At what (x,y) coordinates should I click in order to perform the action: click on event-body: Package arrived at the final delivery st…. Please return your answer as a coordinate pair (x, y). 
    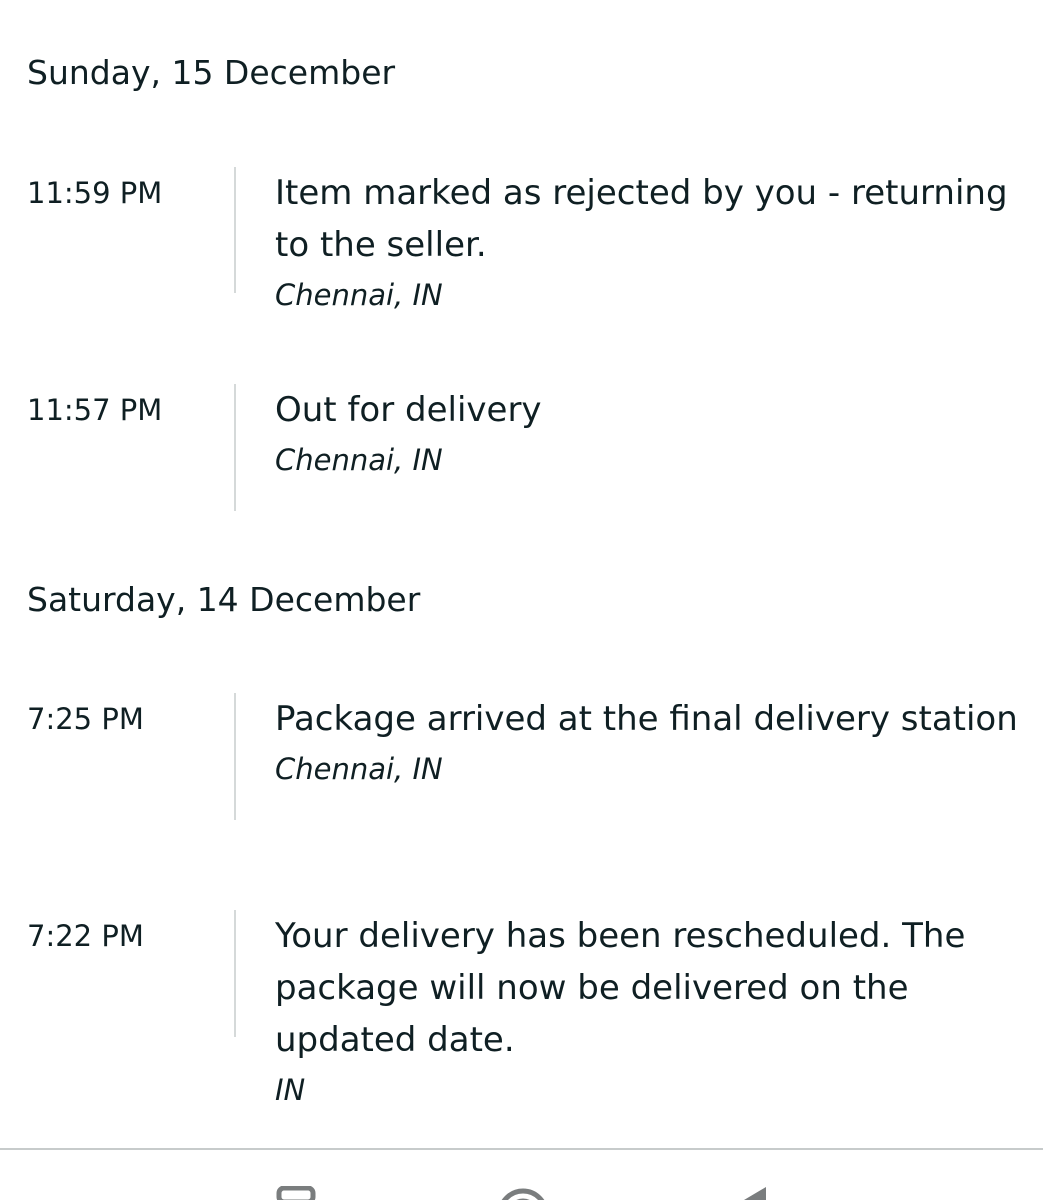
    Looking at the image, I should click on (652, 741).